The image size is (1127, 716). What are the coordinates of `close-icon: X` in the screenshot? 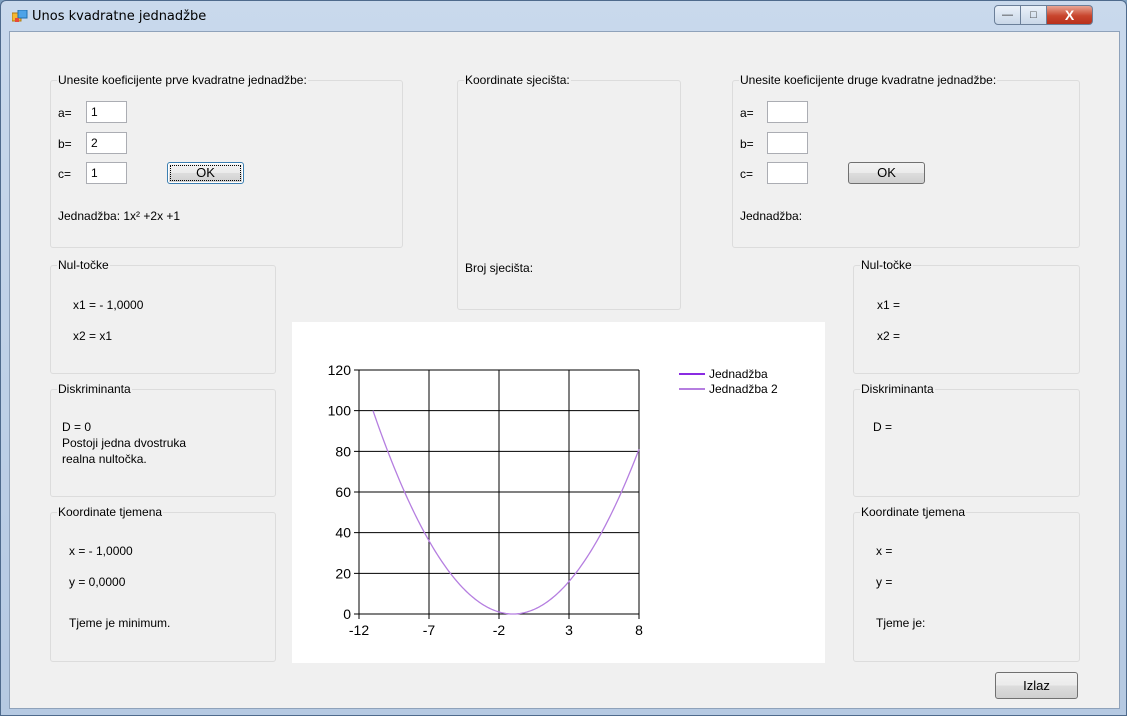 It's located at (1069, 15).